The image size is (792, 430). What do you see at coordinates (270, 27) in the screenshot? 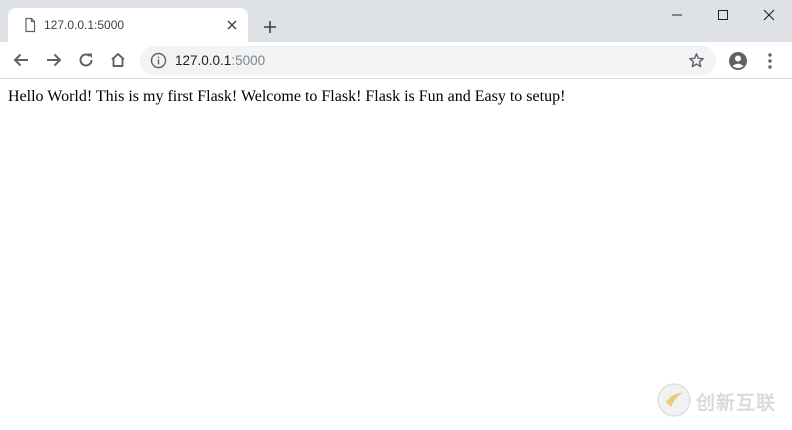
I see `new-tab-plus-icon` at bounding box center [270, 27].